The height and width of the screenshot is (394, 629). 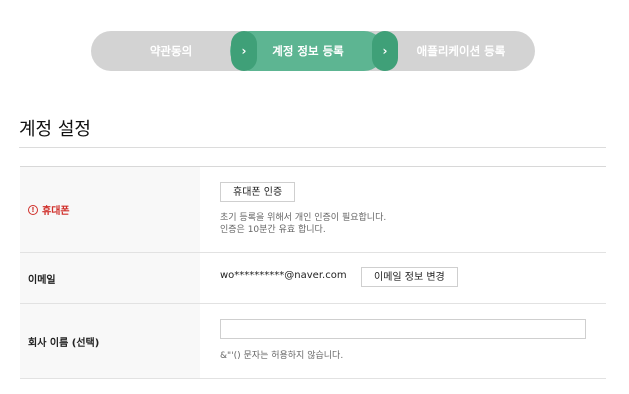 I want to click on phone-help-line-1: 초기 등록을 위해서 개인 인증이 필요합니다., so click(x=303, y=218).